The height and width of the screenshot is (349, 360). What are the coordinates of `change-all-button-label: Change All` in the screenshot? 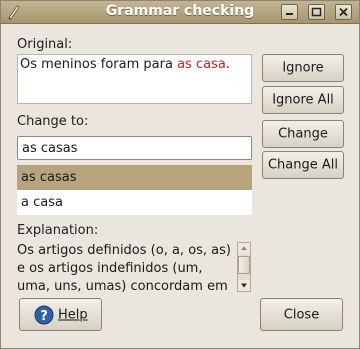 It's located at (303, 165).